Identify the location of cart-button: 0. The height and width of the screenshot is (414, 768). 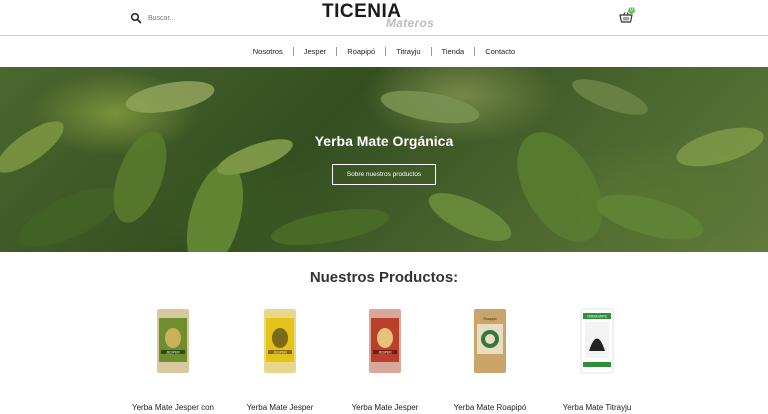
(628, 16).